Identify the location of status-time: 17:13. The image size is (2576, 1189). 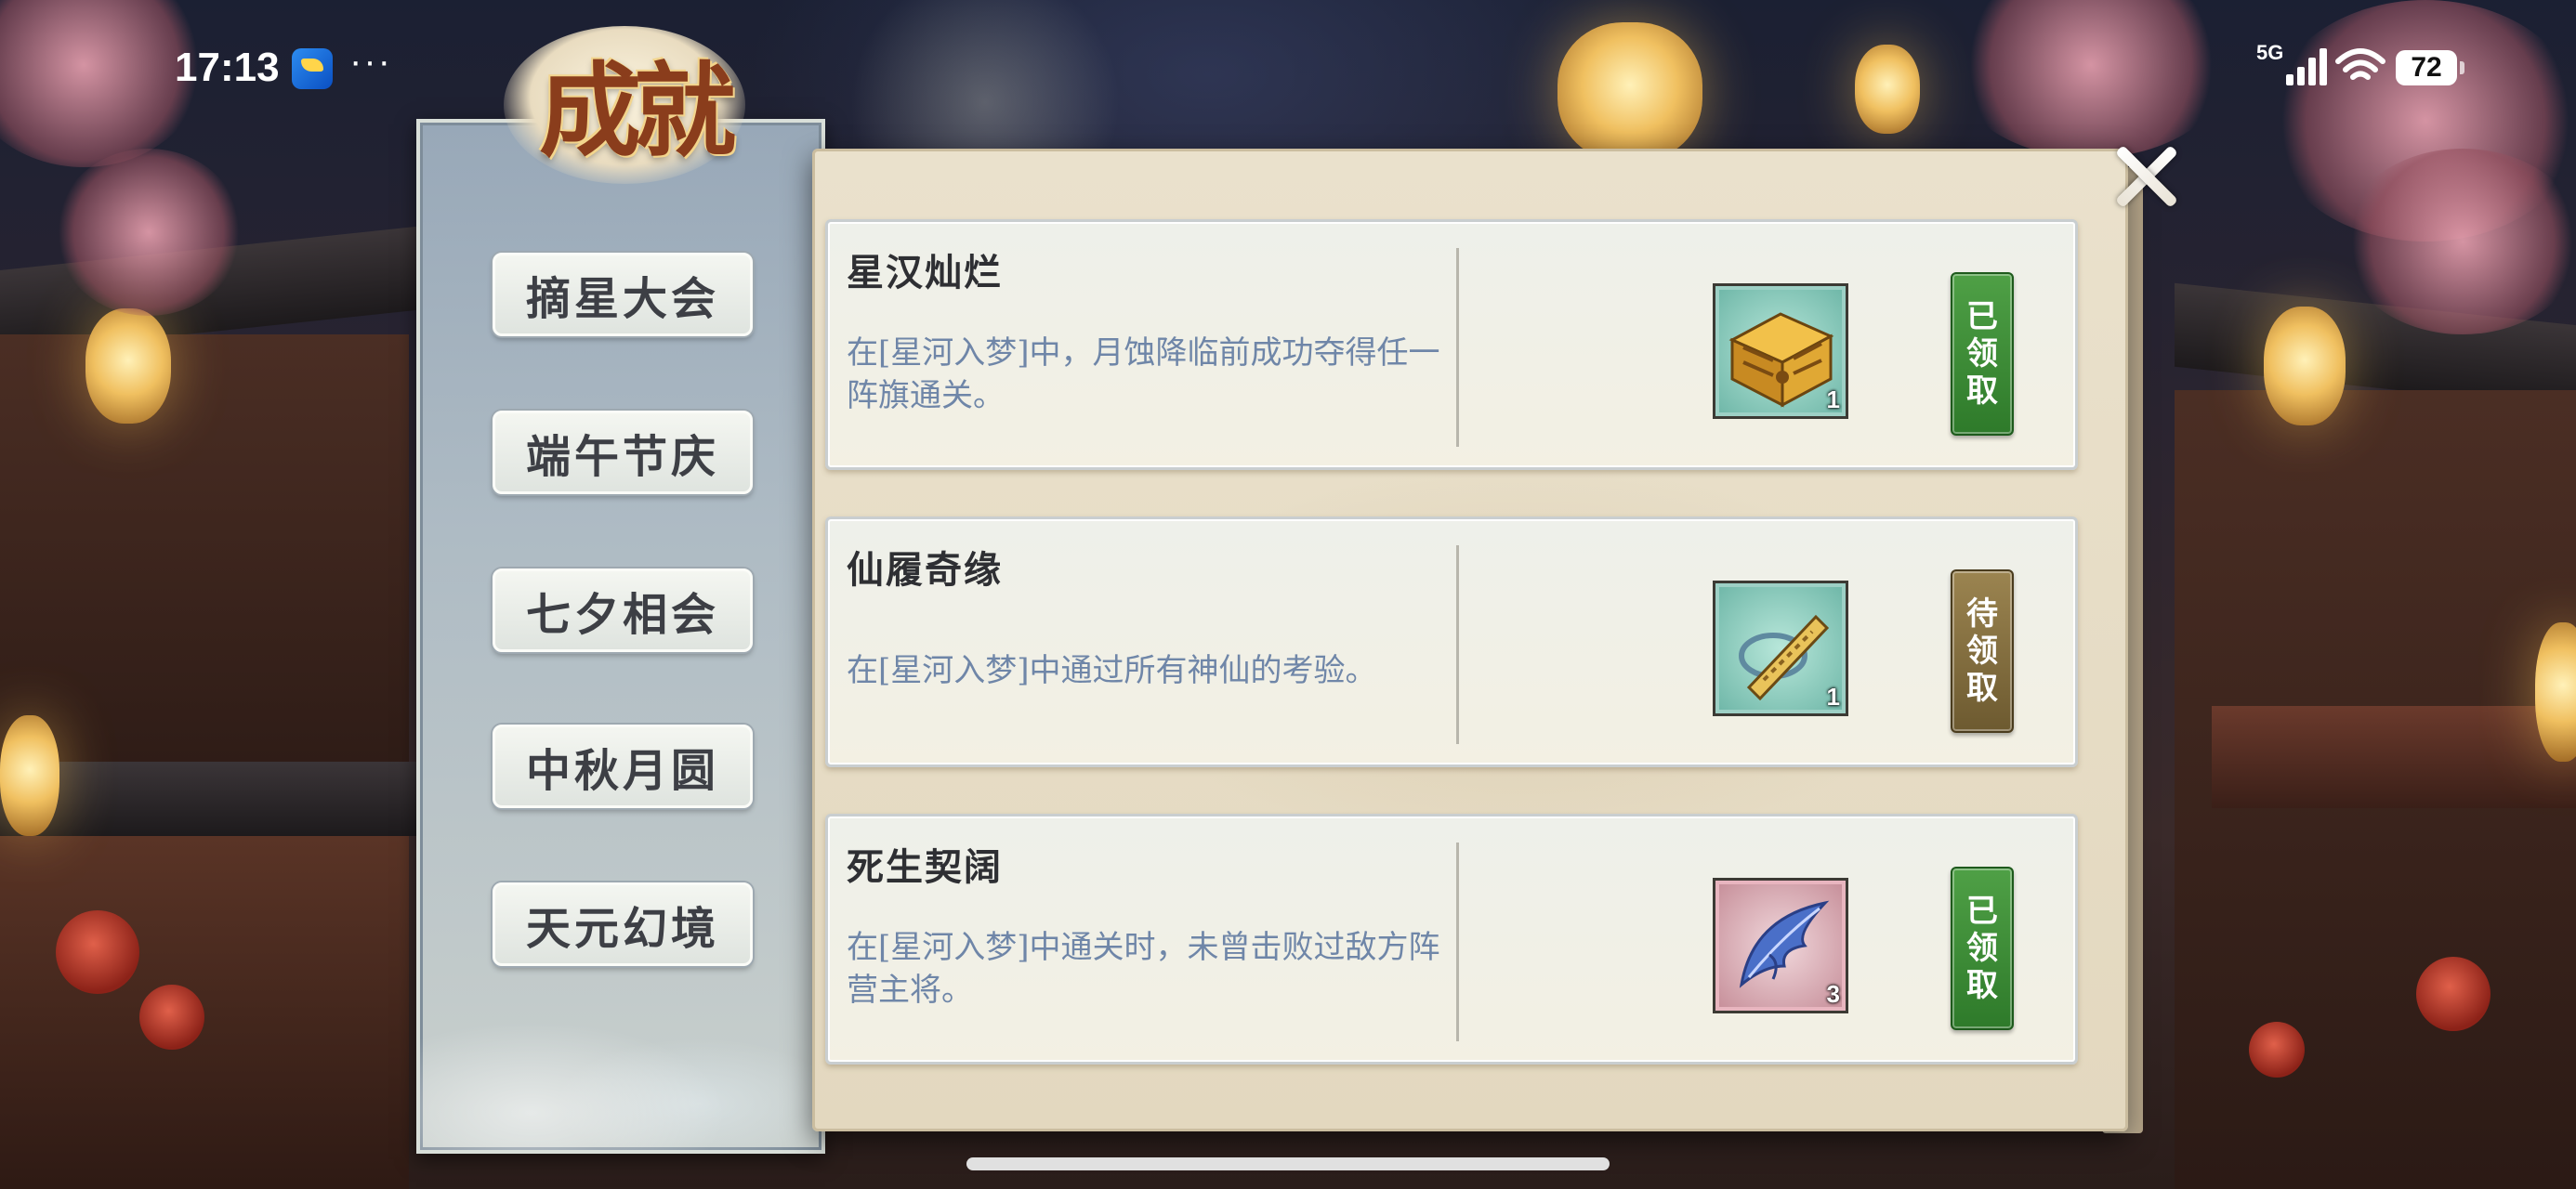
(227, 68).